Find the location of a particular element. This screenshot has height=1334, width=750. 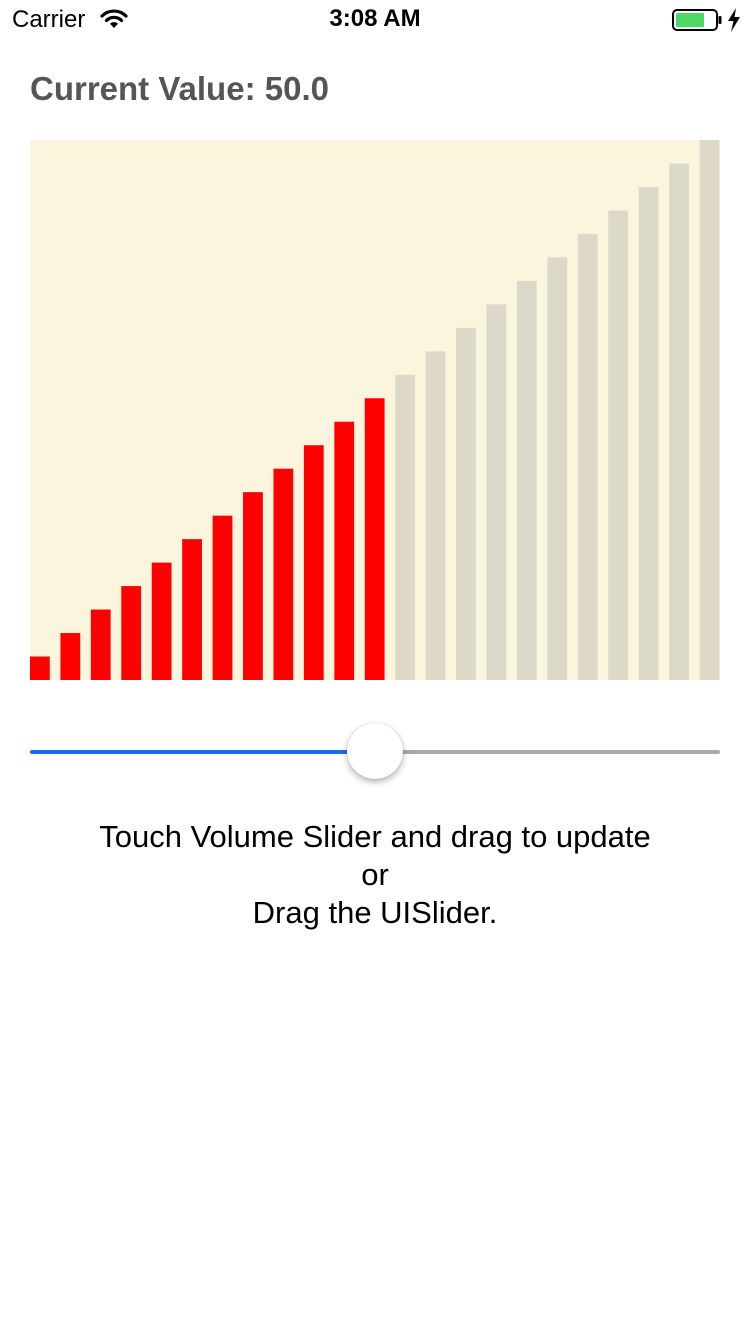

slider-thumb is located at coordinates (375, 751).